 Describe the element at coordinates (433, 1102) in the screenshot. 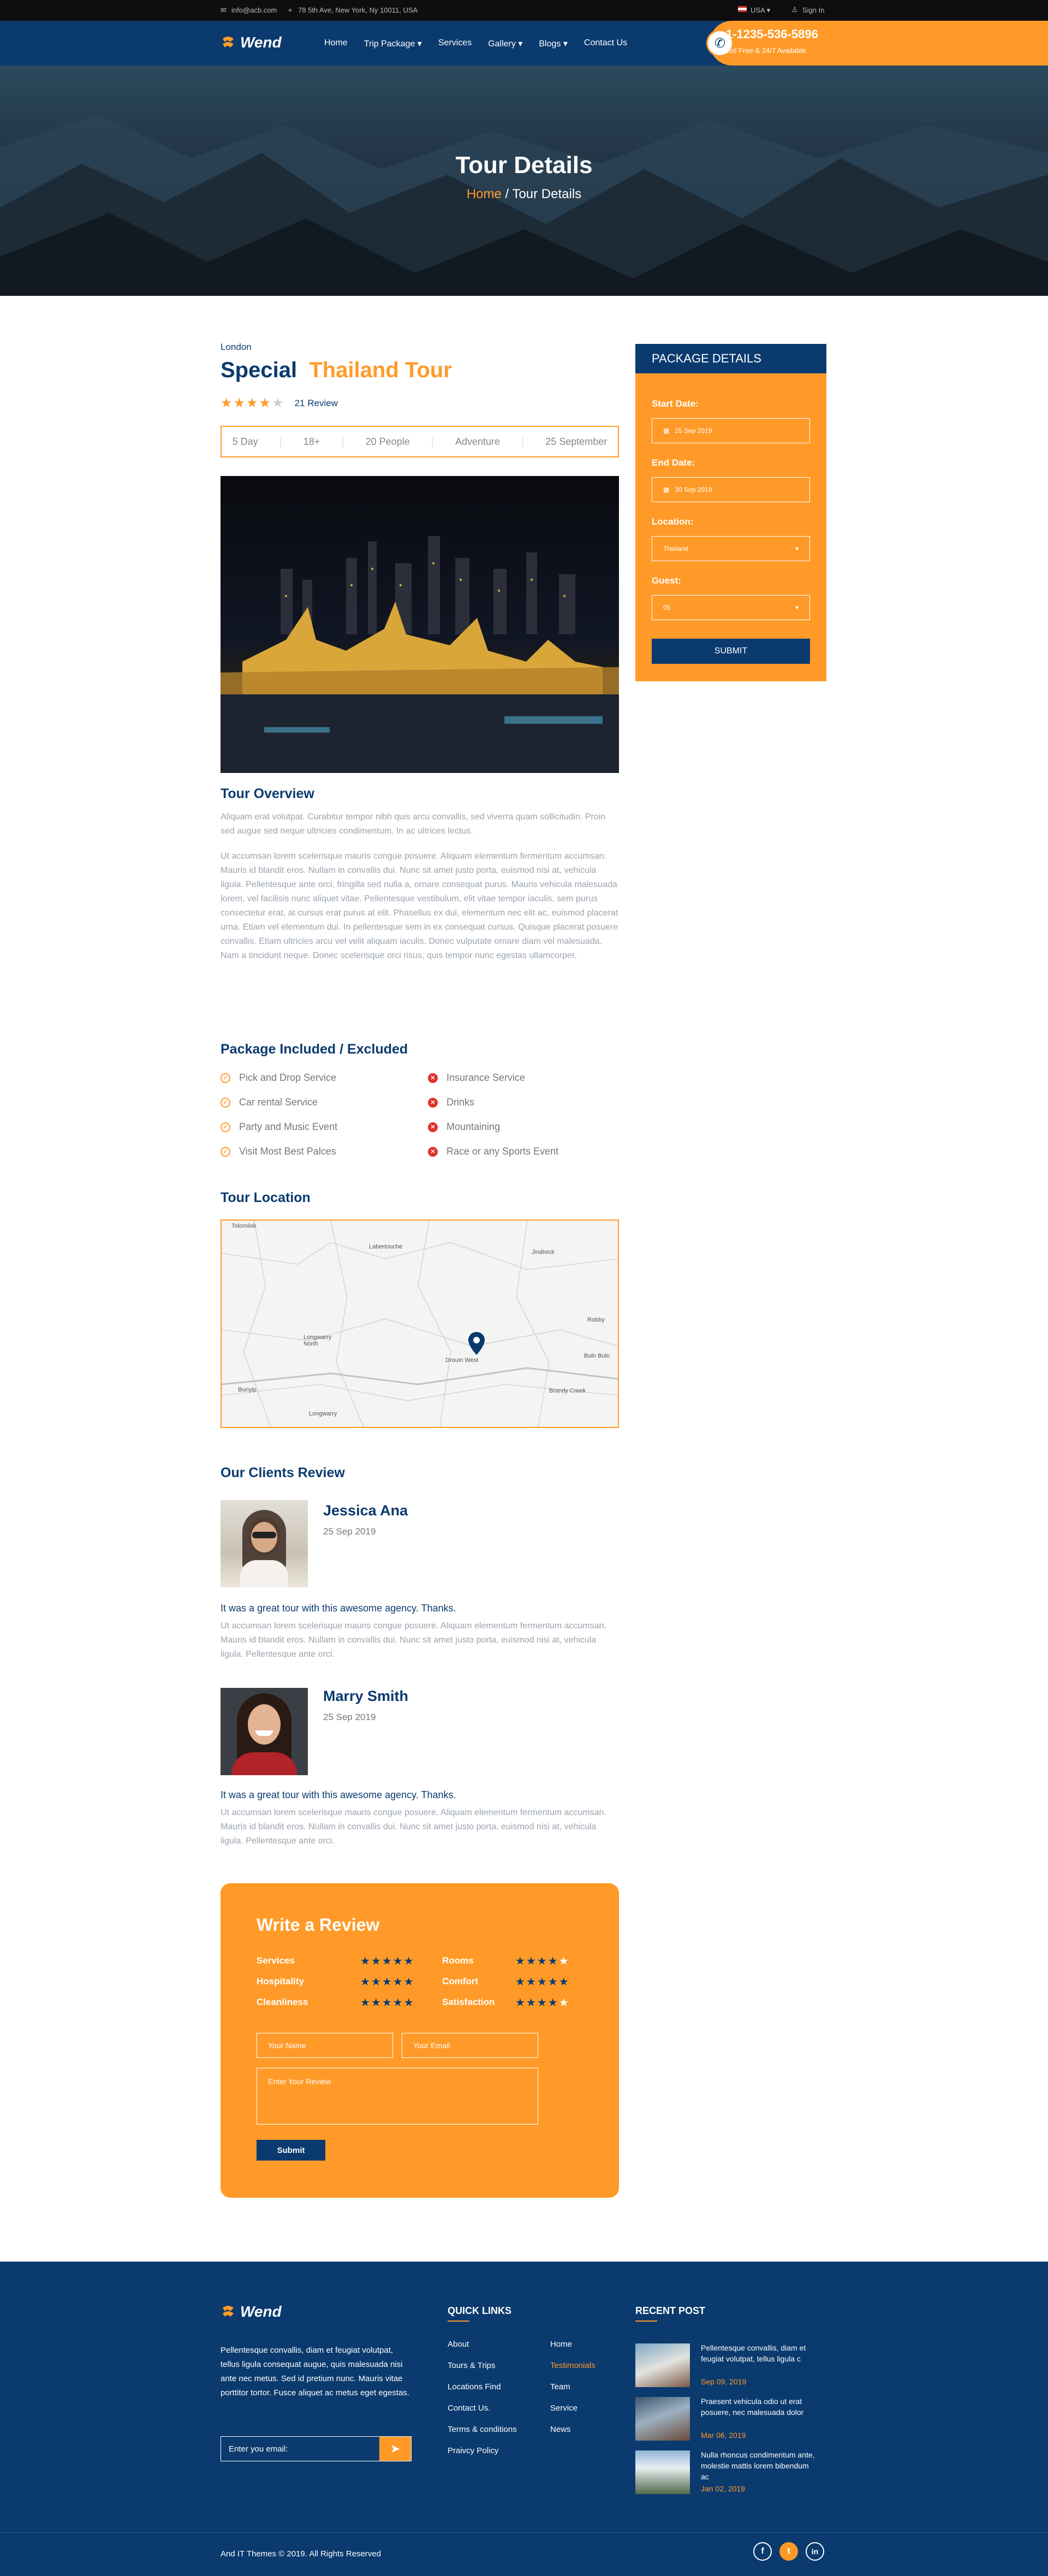

I see `close-icon: ✕` at that location.